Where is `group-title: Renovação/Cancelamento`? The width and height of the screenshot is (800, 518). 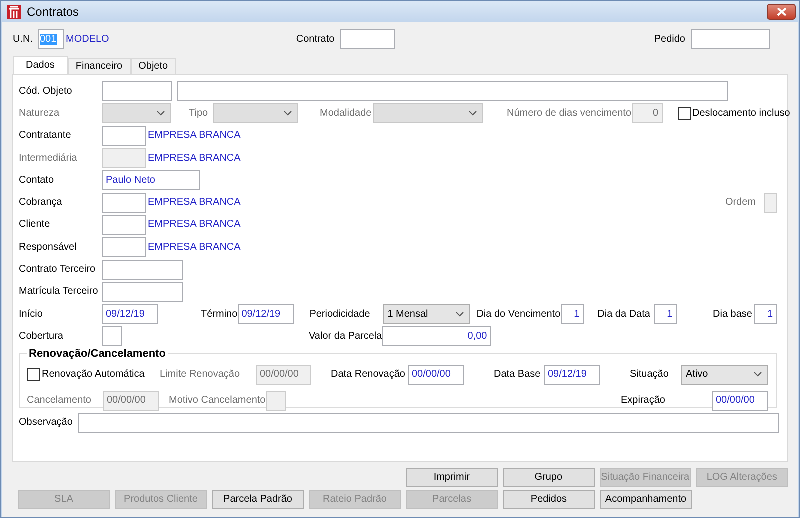 group-title: Renovação/Cancelamento is located at coordinates (97, 354).